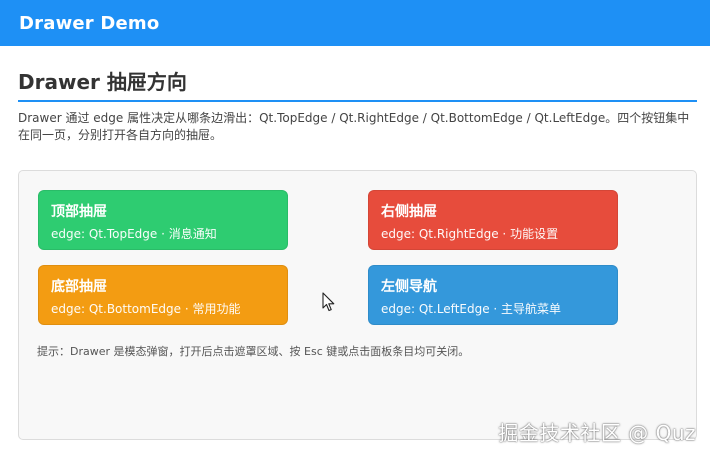 The width and height of the screenshot is (710, 460). Describe the element at coordinates (409, 212) in the screenshot. I see `button-title: 右侧抽屉` at that location.